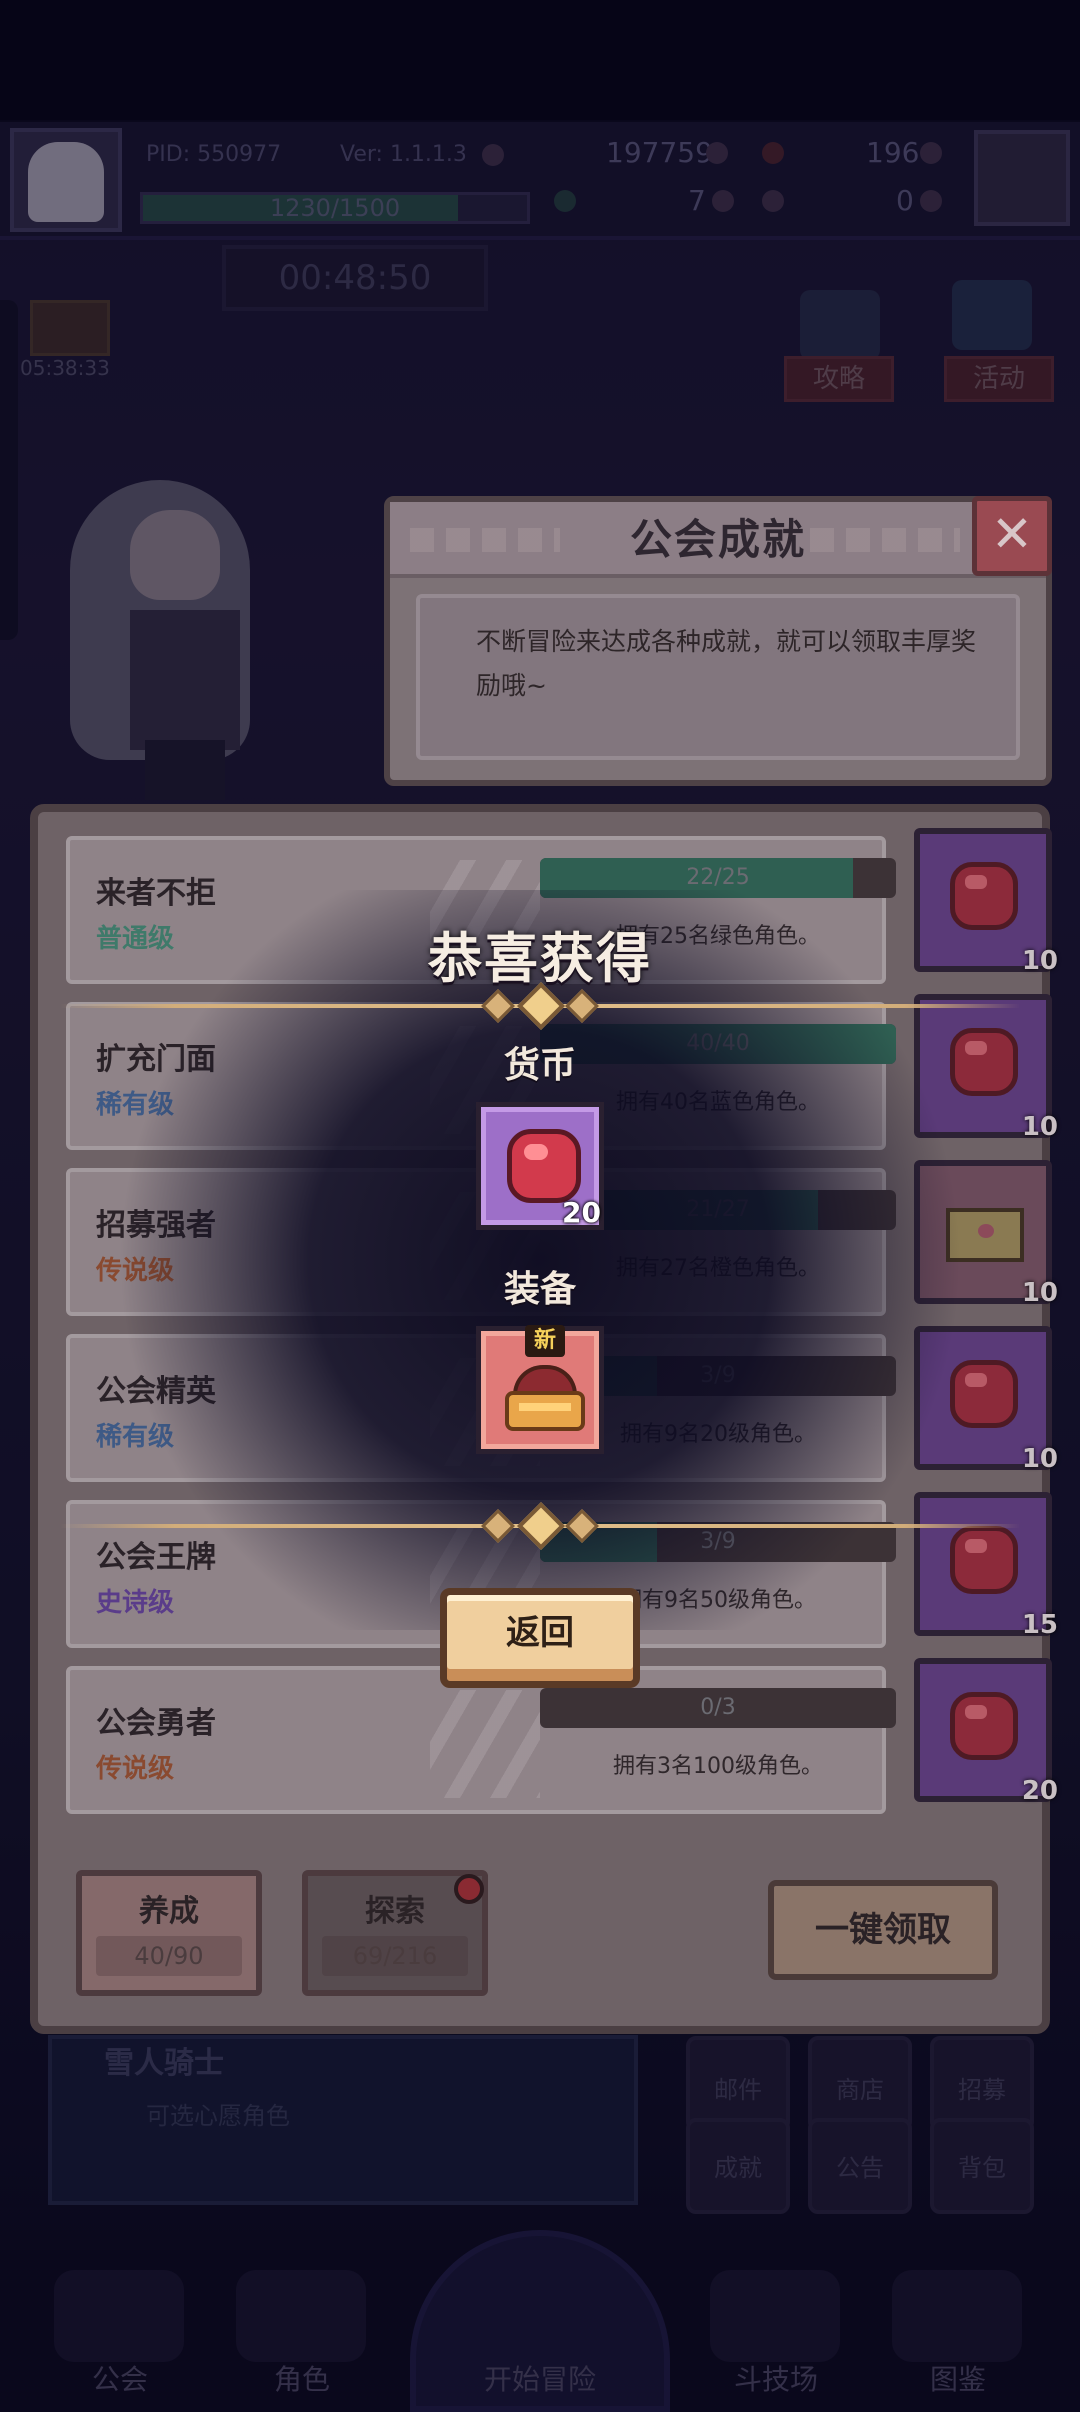 The height and width of the screenshot is (2412, 1080). I want to click on achievement-rank: 传说级, so click(135, 1769).